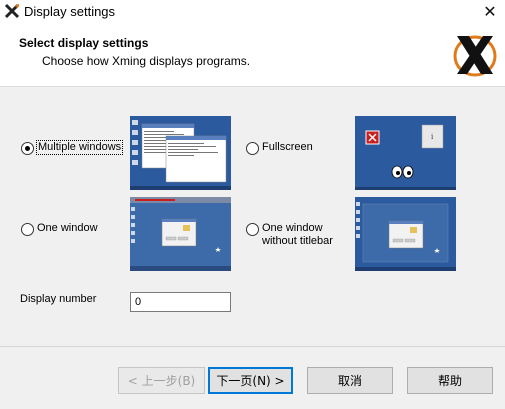 This screenshot has width=505, height=409. I want to click on close-icon: ✕, so click(490, 12).